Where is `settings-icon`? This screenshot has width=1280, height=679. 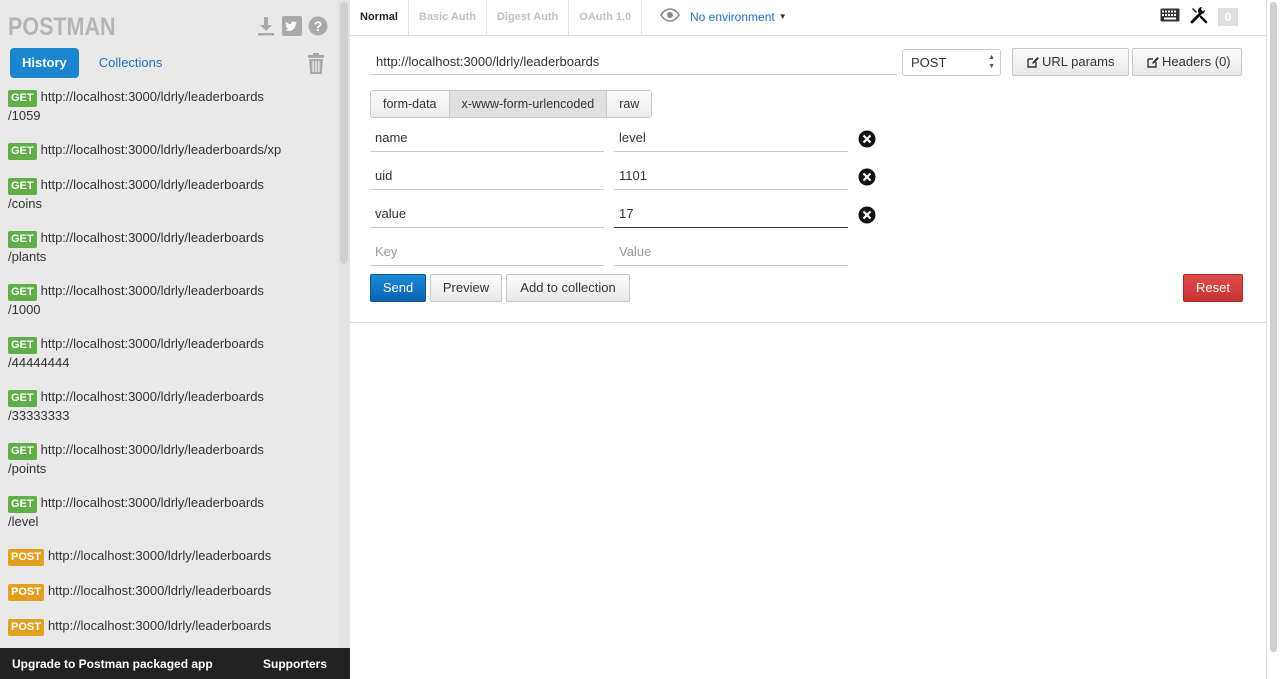
settings-icon is located at coordinates (1199, 16).